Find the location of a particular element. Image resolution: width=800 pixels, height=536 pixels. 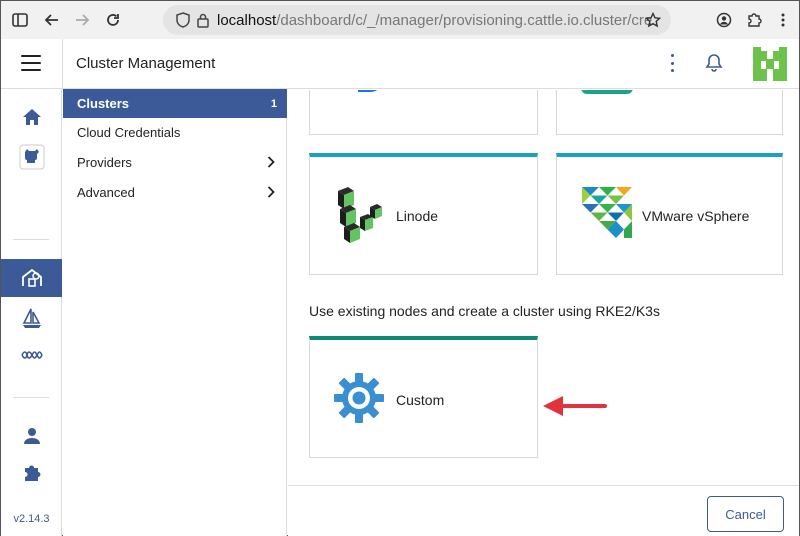

hamburger-menu-icon is located at coordinates (31, 63).